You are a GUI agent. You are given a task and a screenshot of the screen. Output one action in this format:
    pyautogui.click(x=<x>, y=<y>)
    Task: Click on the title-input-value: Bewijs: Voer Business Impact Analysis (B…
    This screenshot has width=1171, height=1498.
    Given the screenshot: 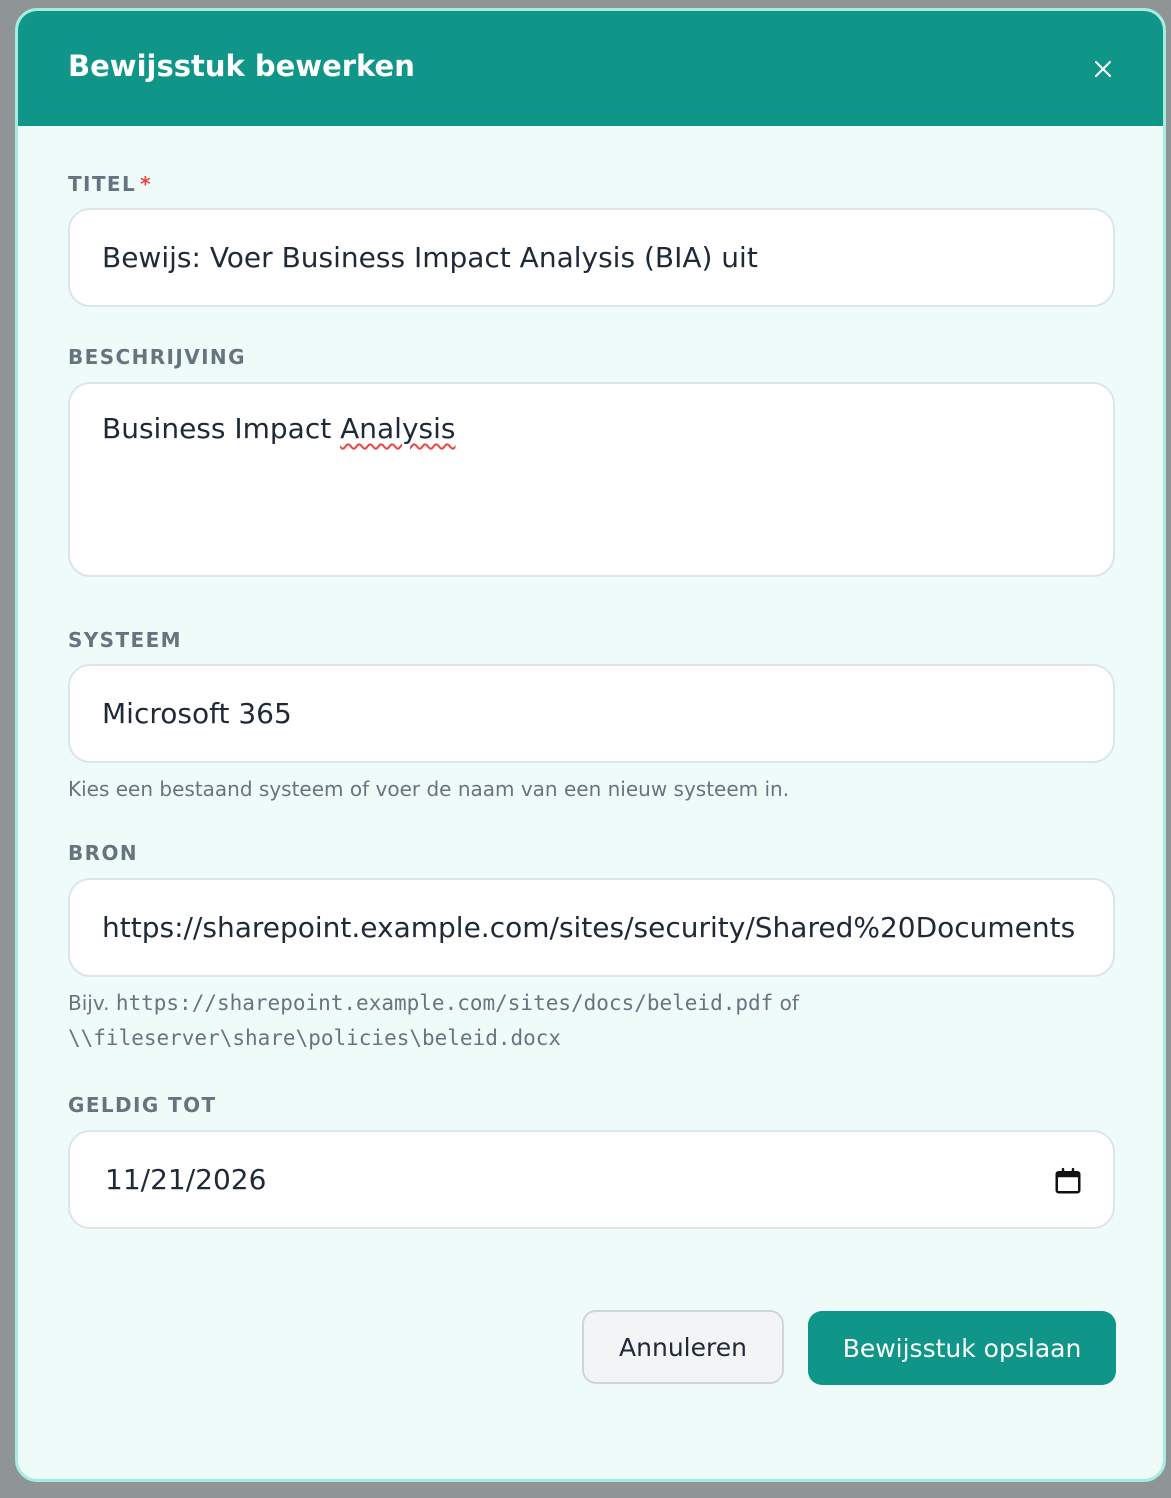 What is the action you would take?
    pyautogui.click(x=430, y=257)
    